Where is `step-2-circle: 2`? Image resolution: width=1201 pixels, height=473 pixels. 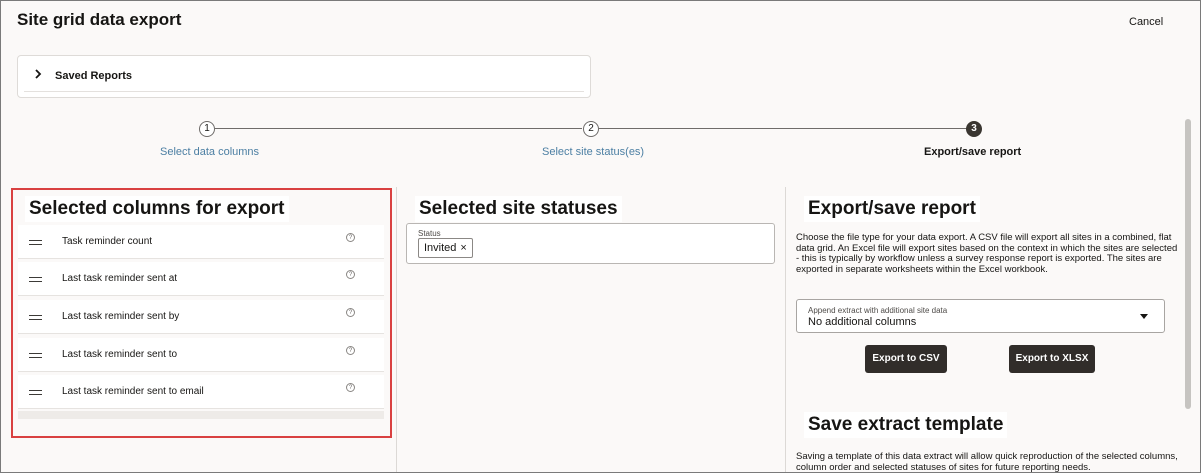
step-2-circle: 2 is located at coordinates (591, 129).